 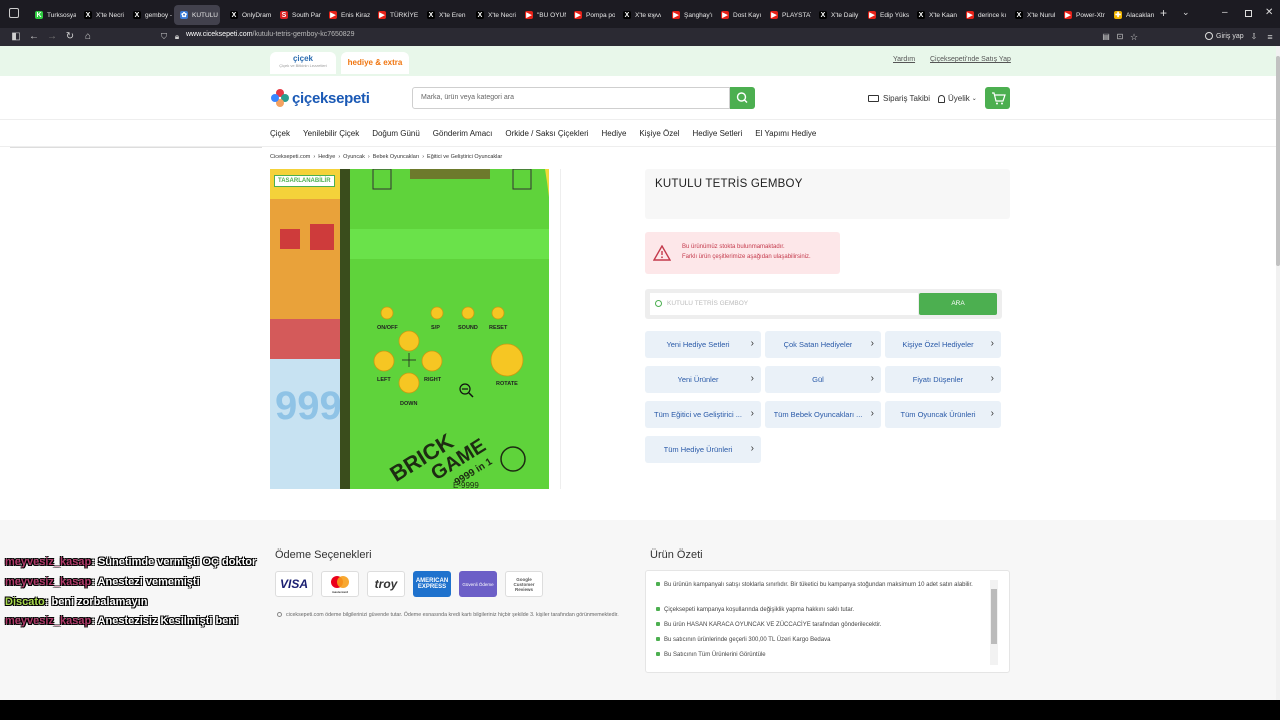 What do you see at coordinates (943, 414) in the screenshot?
I see `quick-link-button: Tüm Oyuncak Ürünleri ›` at bounding box center [943, 414].